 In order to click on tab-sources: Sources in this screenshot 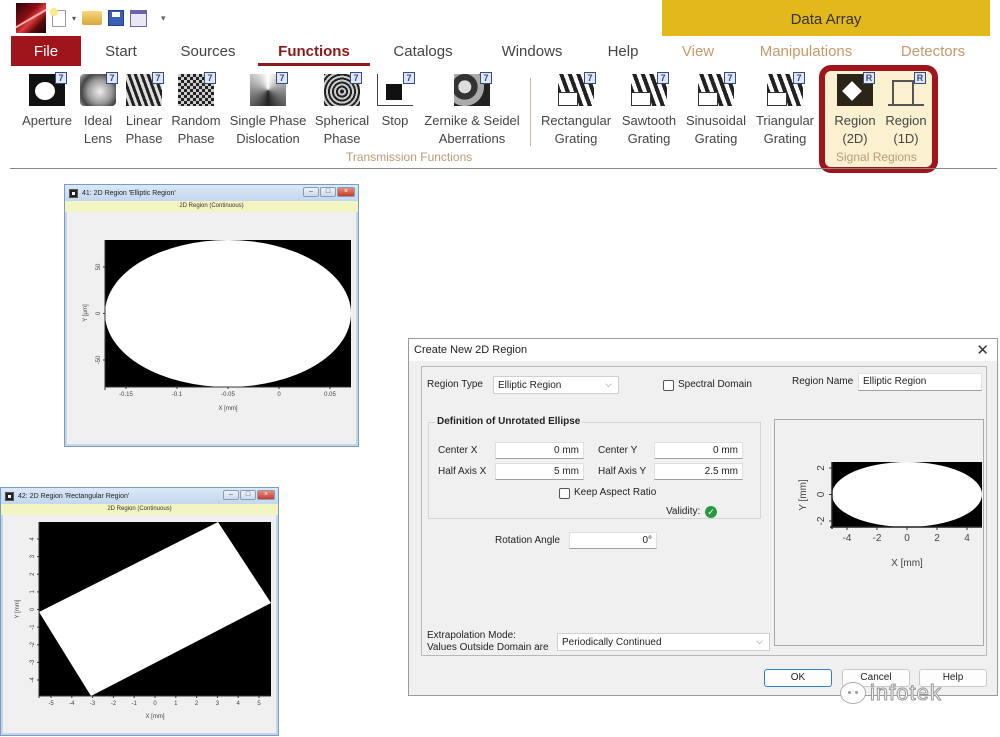, I will do `click(208, 51)`.